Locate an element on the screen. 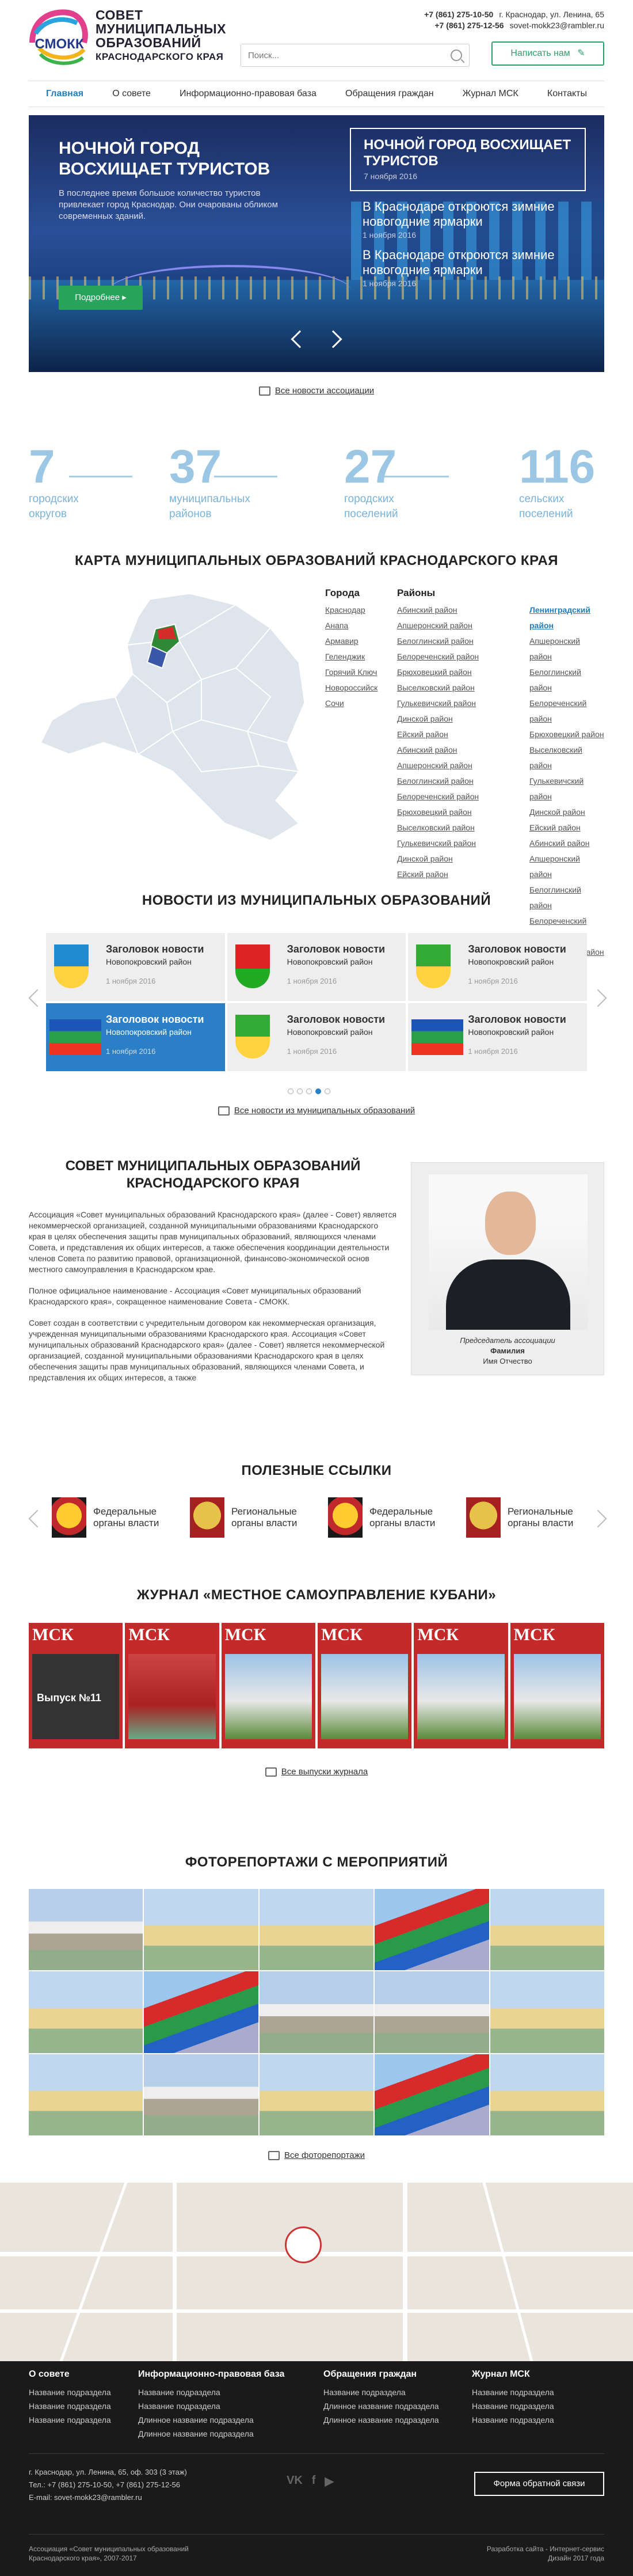 This screenshot has width=633, height=2576. magazine-cover: МСК Выпуск №11 is located at coordinates (76, 1686).